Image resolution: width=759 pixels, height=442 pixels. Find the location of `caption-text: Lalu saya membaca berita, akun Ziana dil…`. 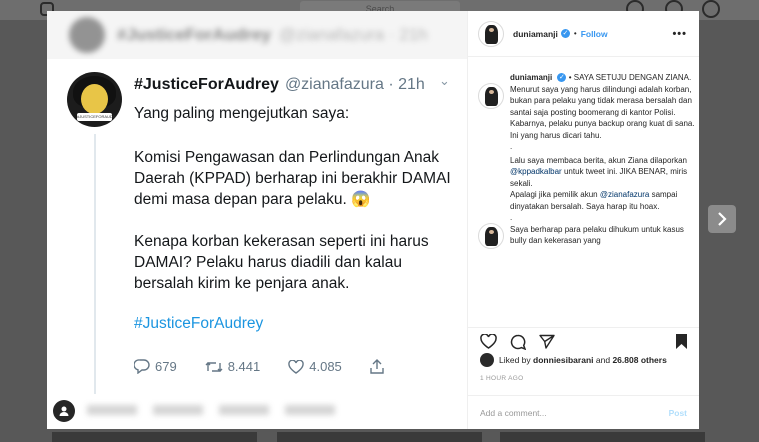

caption-text: Lalu saya membaca berita, akun Ziana dil… is located at coordinates (598, 160).